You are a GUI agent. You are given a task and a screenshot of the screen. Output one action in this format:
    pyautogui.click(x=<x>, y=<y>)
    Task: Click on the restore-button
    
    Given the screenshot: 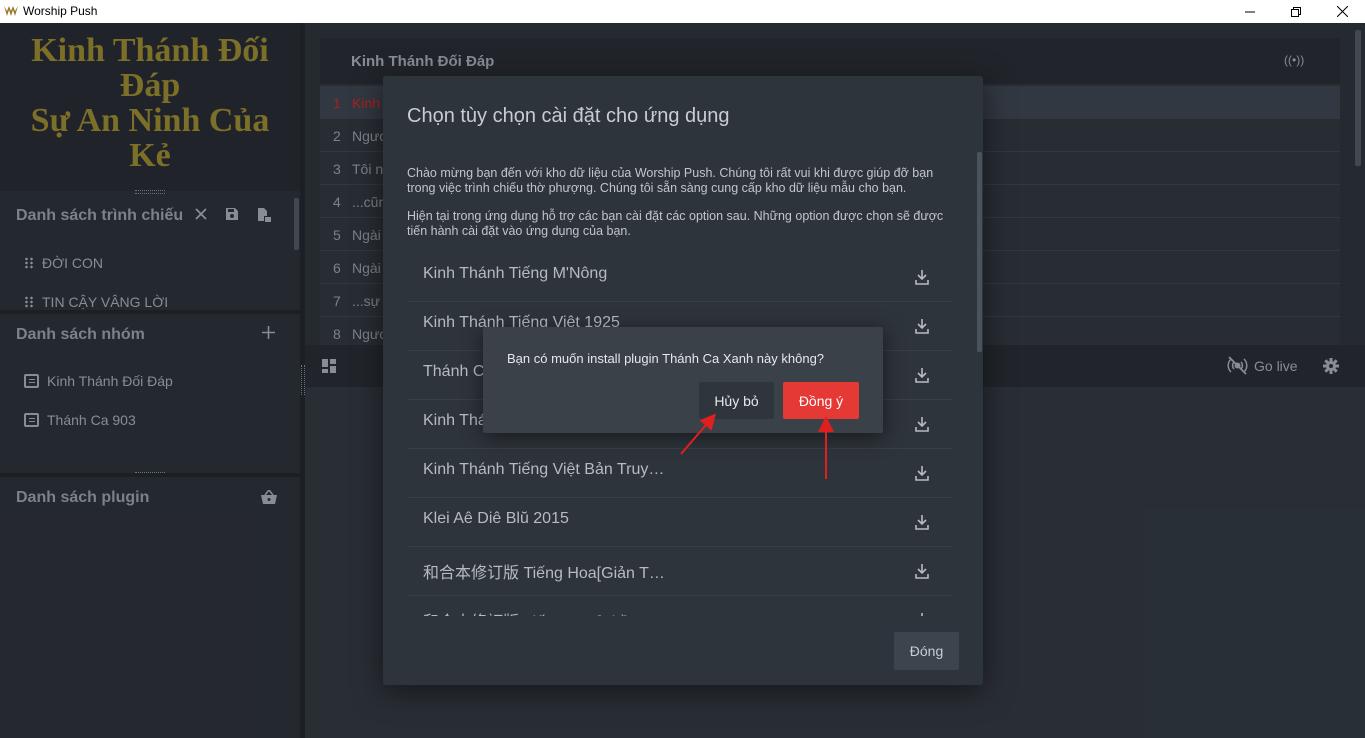 What is the action you would take?
    pyautogui.click(x=1296, y=11)
    